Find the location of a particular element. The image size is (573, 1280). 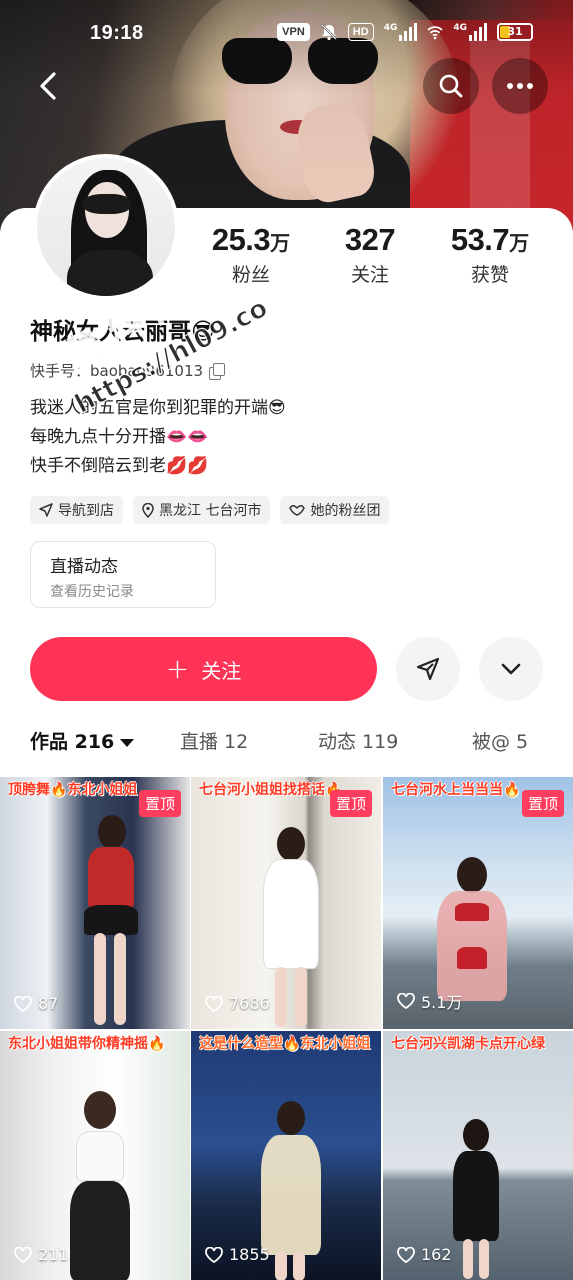

stat-following-value: 327 is located at coordinates (370, 239).